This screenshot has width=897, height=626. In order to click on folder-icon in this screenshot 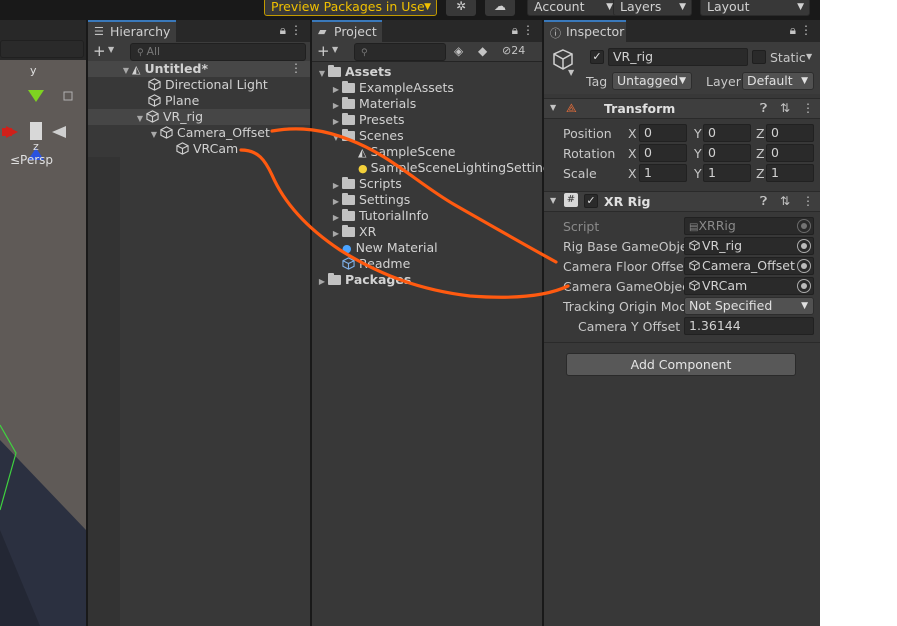, I will do `click(348, 183)`.